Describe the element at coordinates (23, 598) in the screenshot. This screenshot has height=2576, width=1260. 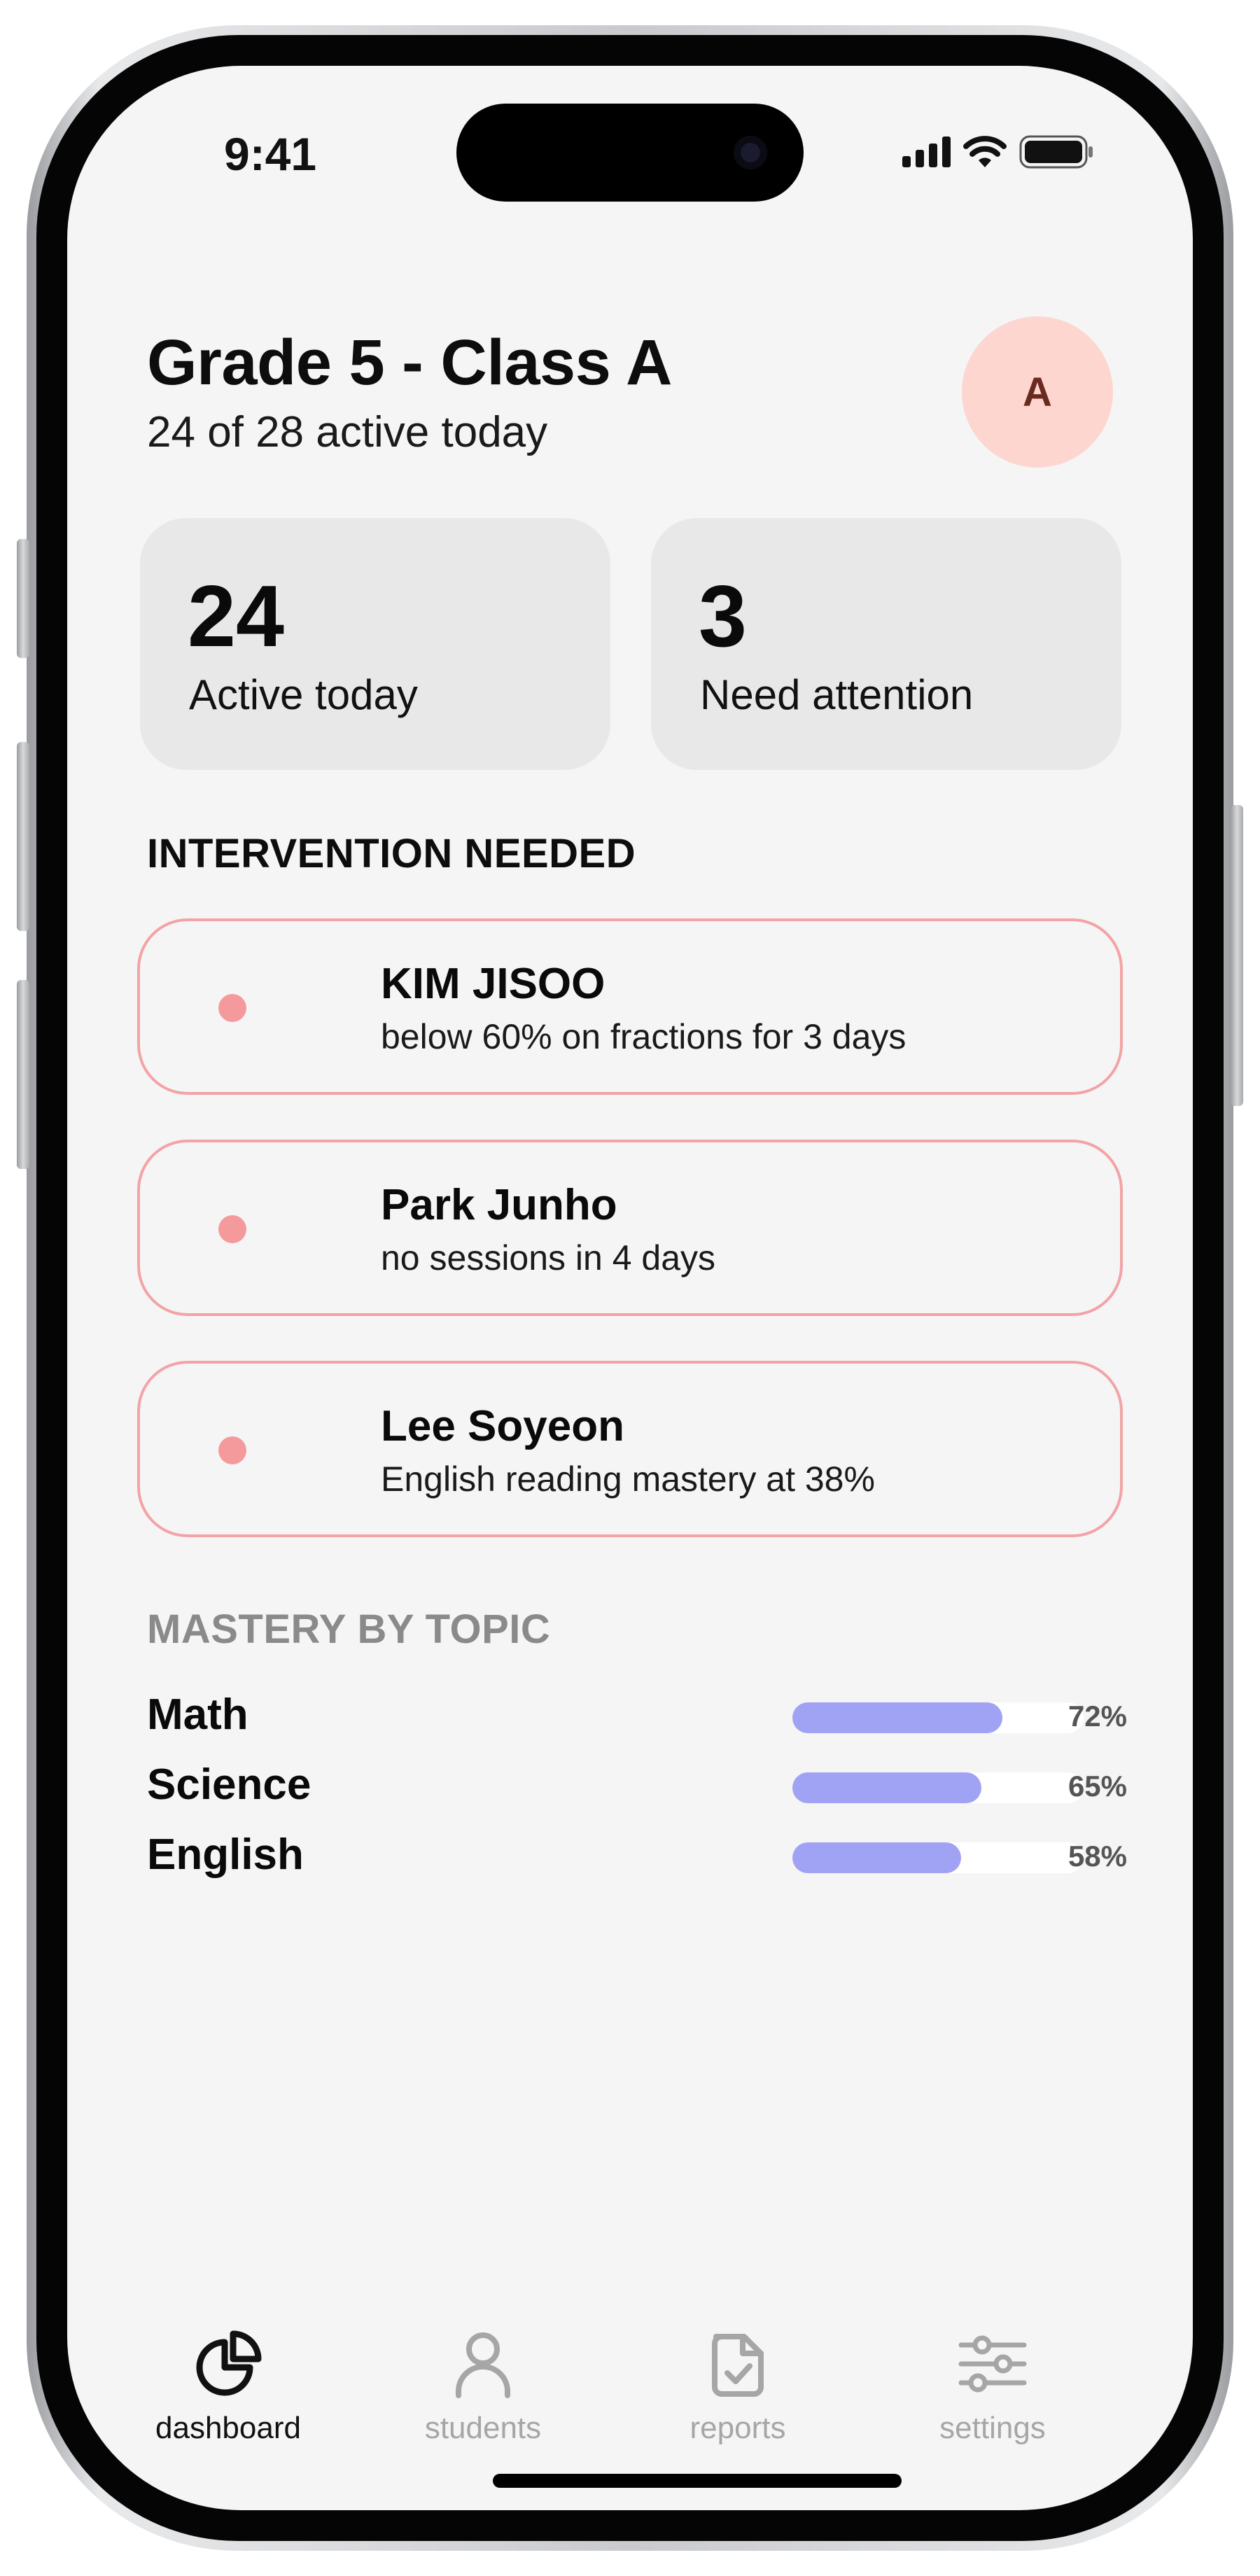
I see `action-button` at that location.